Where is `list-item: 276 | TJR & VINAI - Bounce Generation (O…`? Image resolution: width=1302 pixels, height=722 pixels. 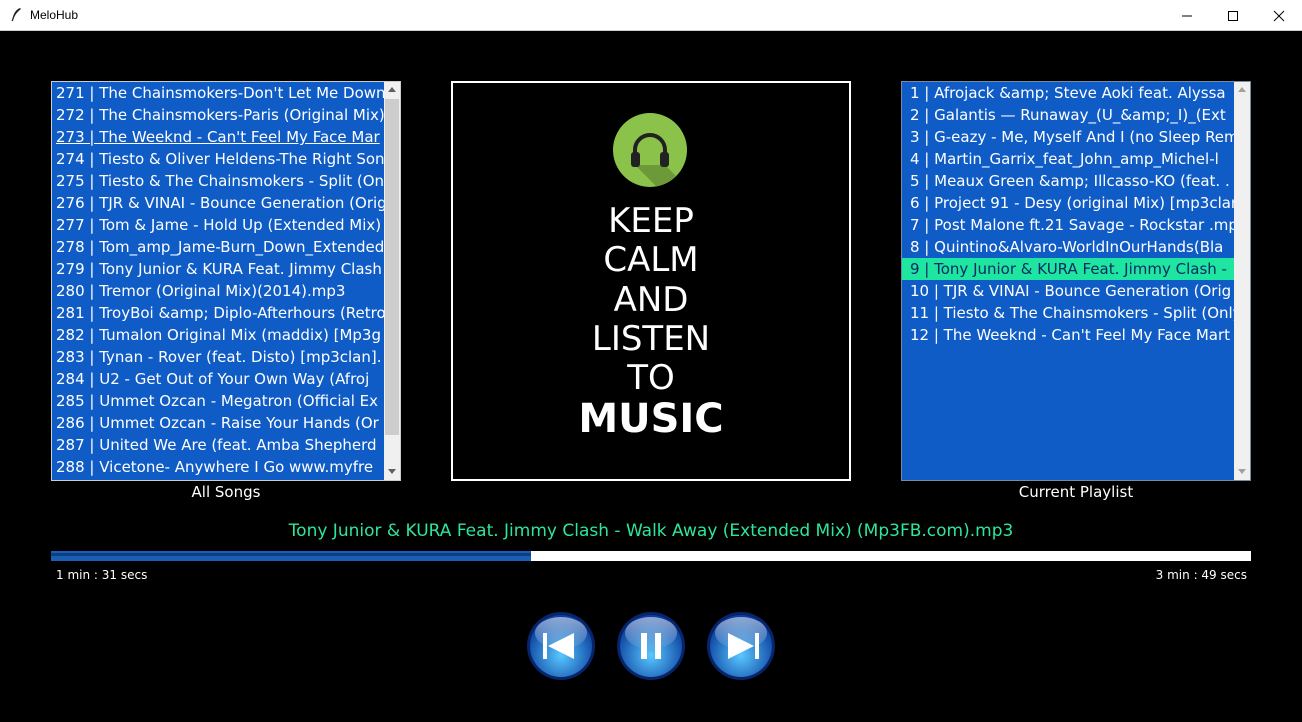
list-item: 276 | TJR & VINAI - Bounce Generation (O… is located at coordinates (218, 203).